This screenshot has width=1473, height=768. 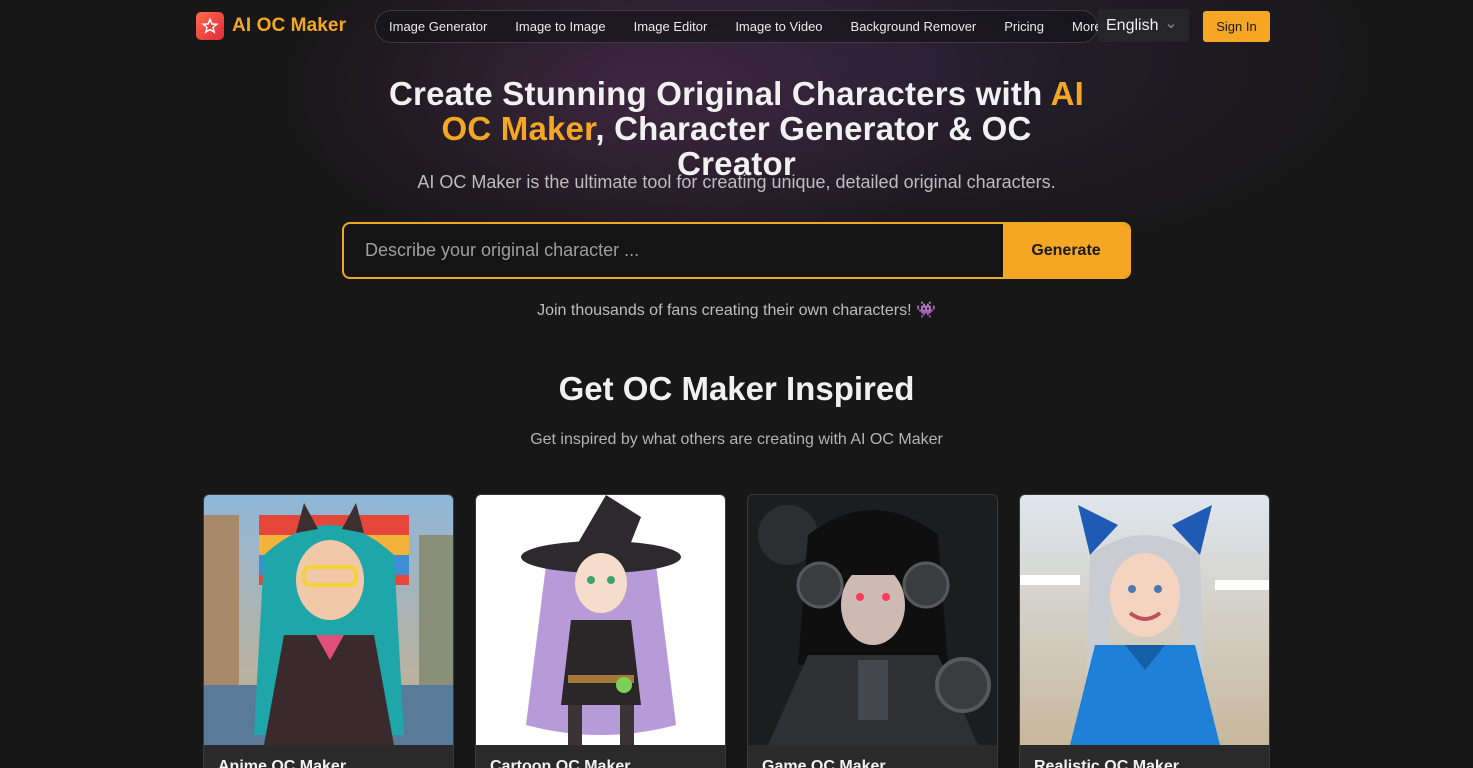 I want to click on game-character-image, so click(x=872, y=620).